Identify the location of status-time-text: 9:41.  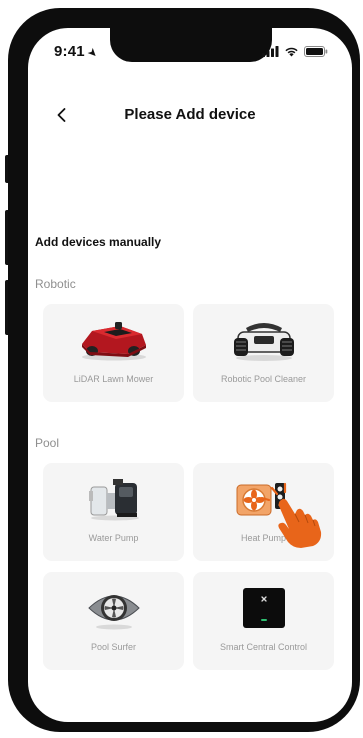
(69, 51).